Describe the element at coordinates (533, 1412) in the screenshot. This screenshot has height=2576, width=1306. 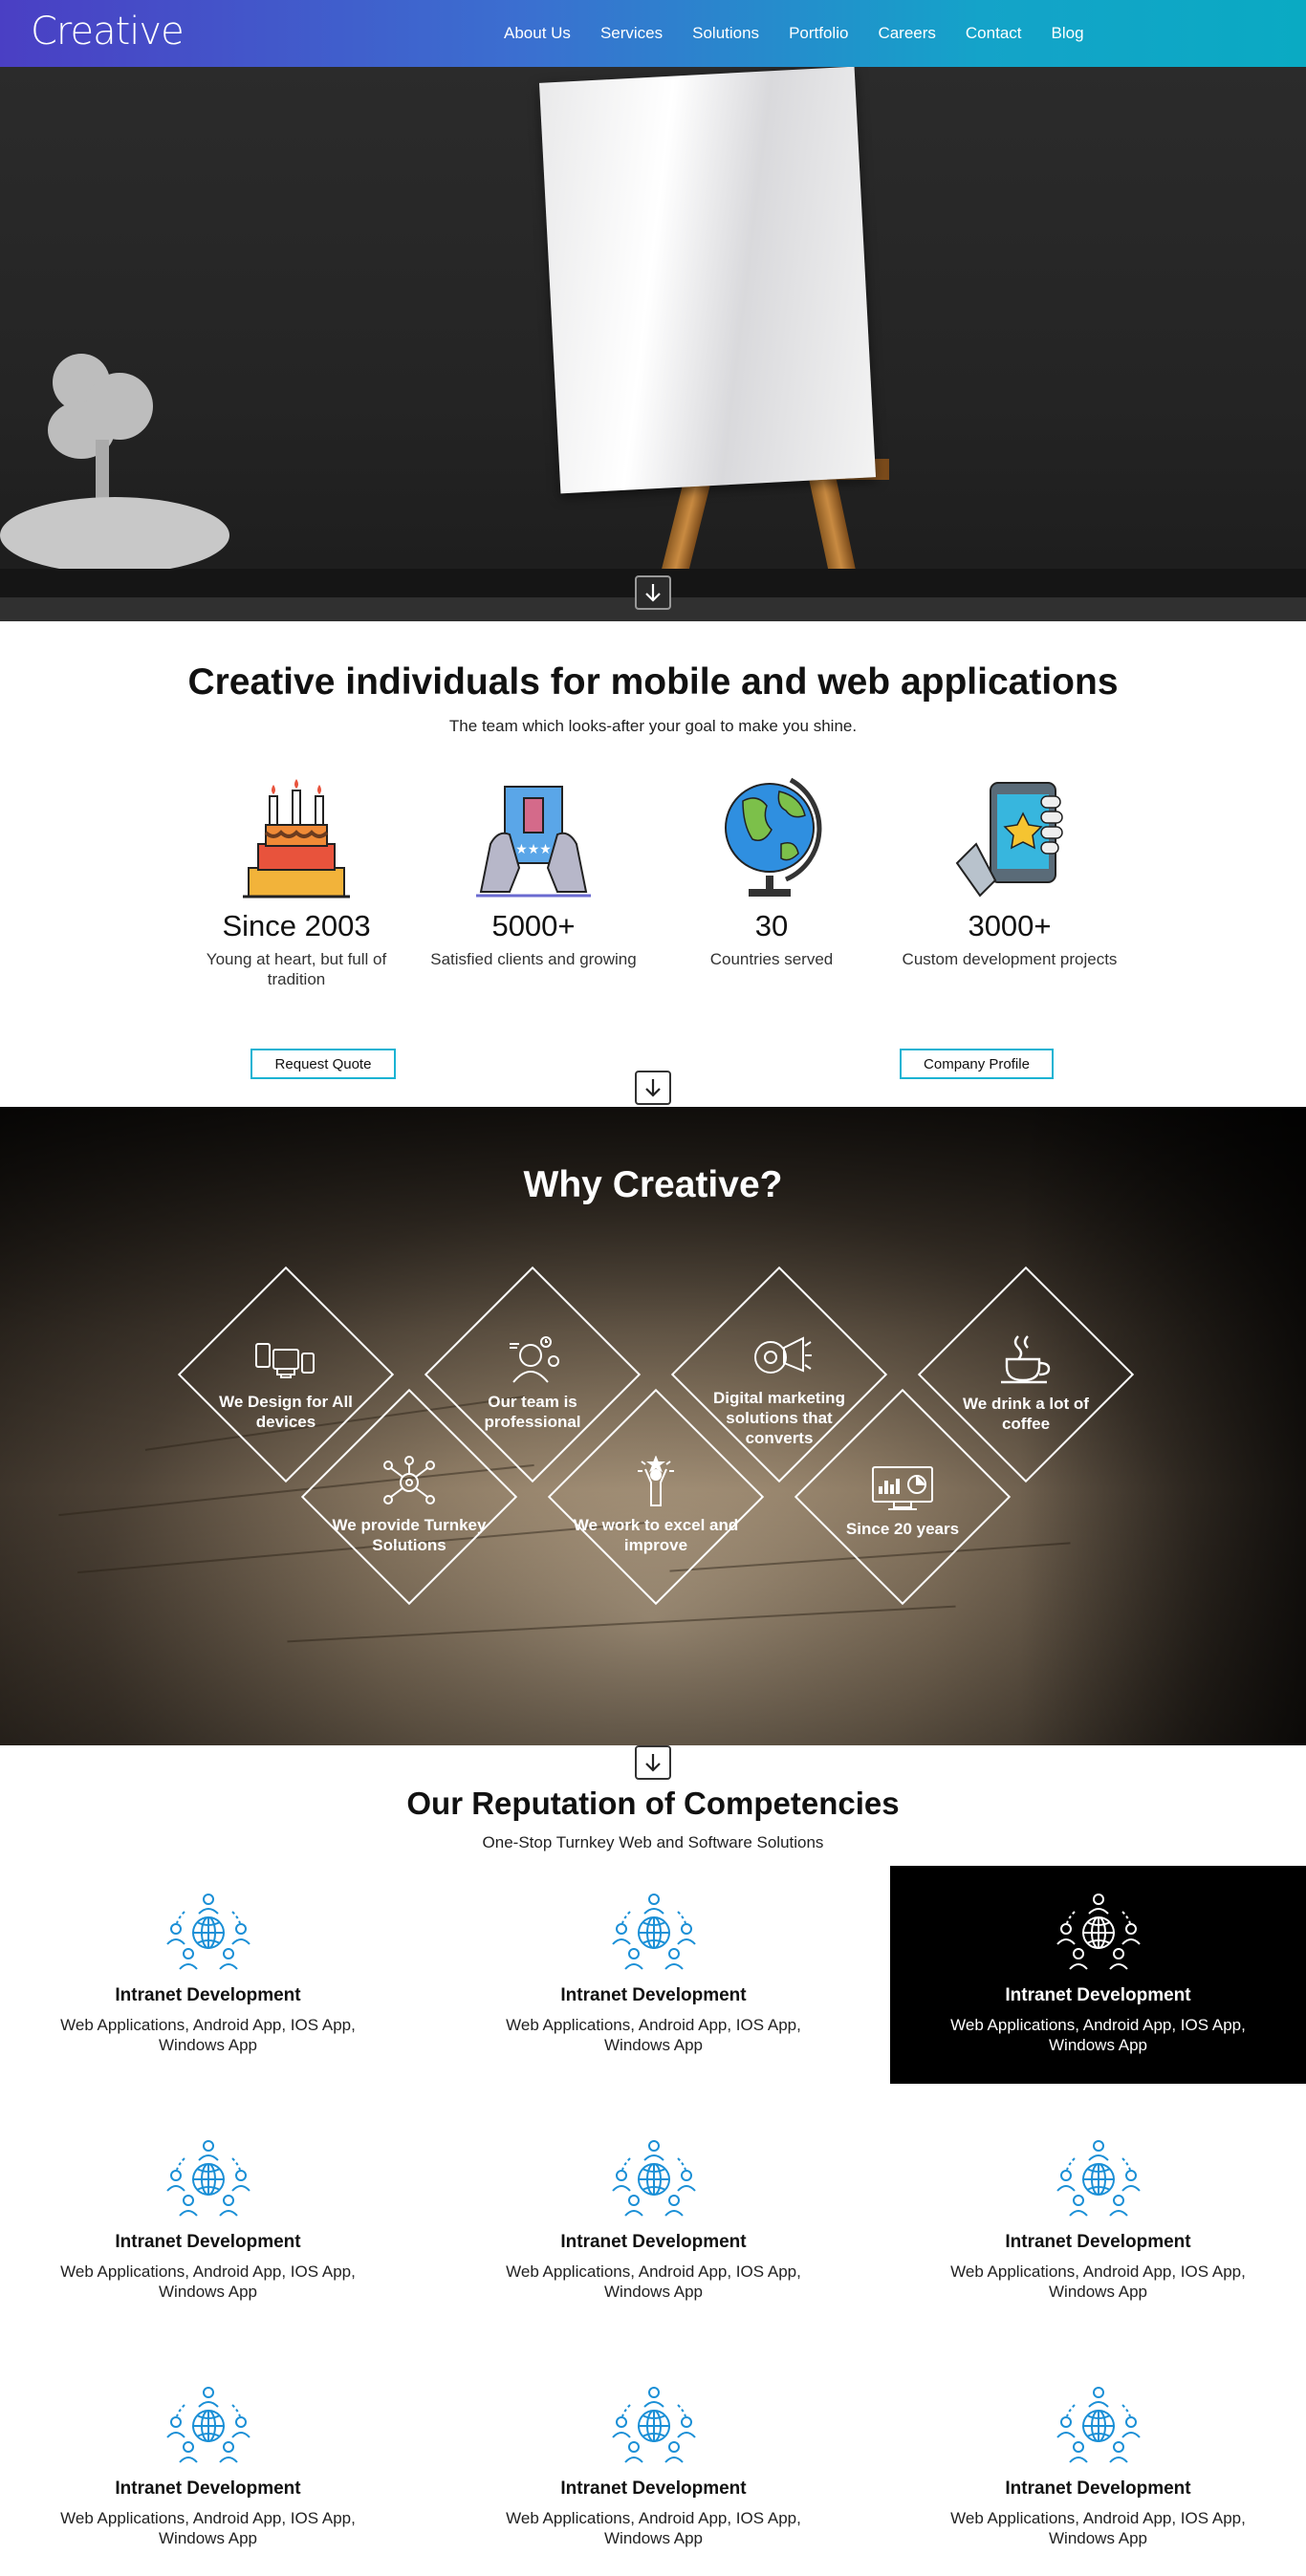
I see `why-item-label: Our team is professional` at that location.